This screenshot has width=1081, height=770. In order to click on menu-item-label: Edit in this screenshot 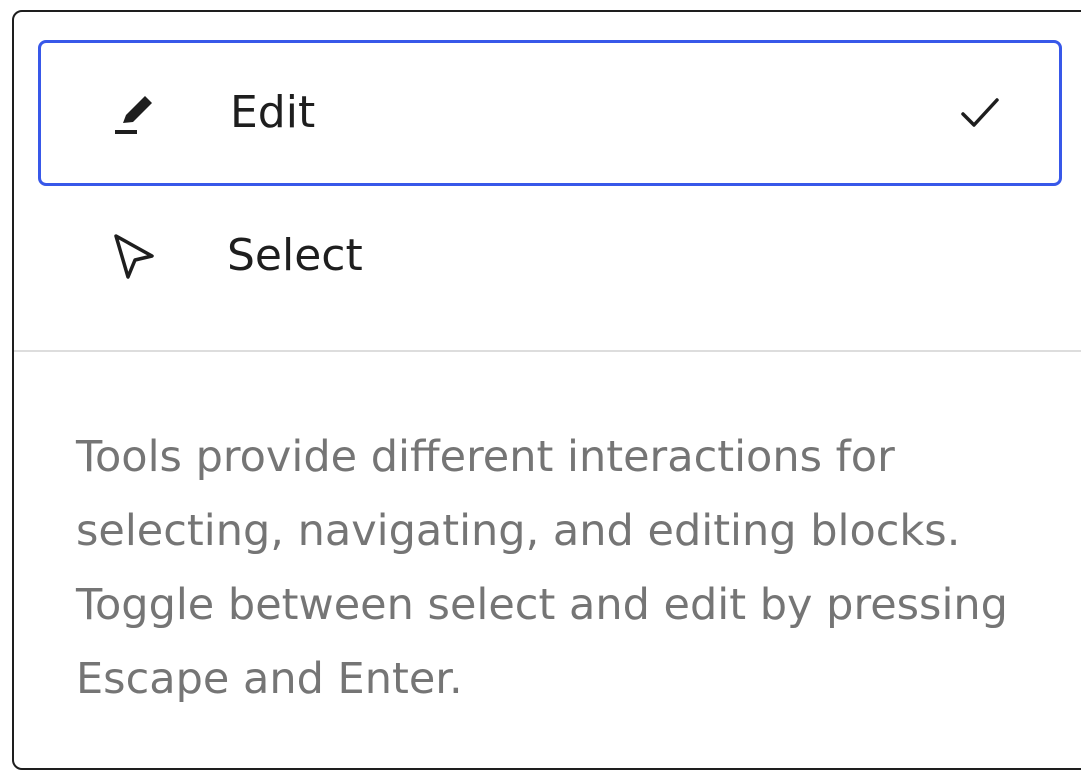, I will do `click(273, 112)`.